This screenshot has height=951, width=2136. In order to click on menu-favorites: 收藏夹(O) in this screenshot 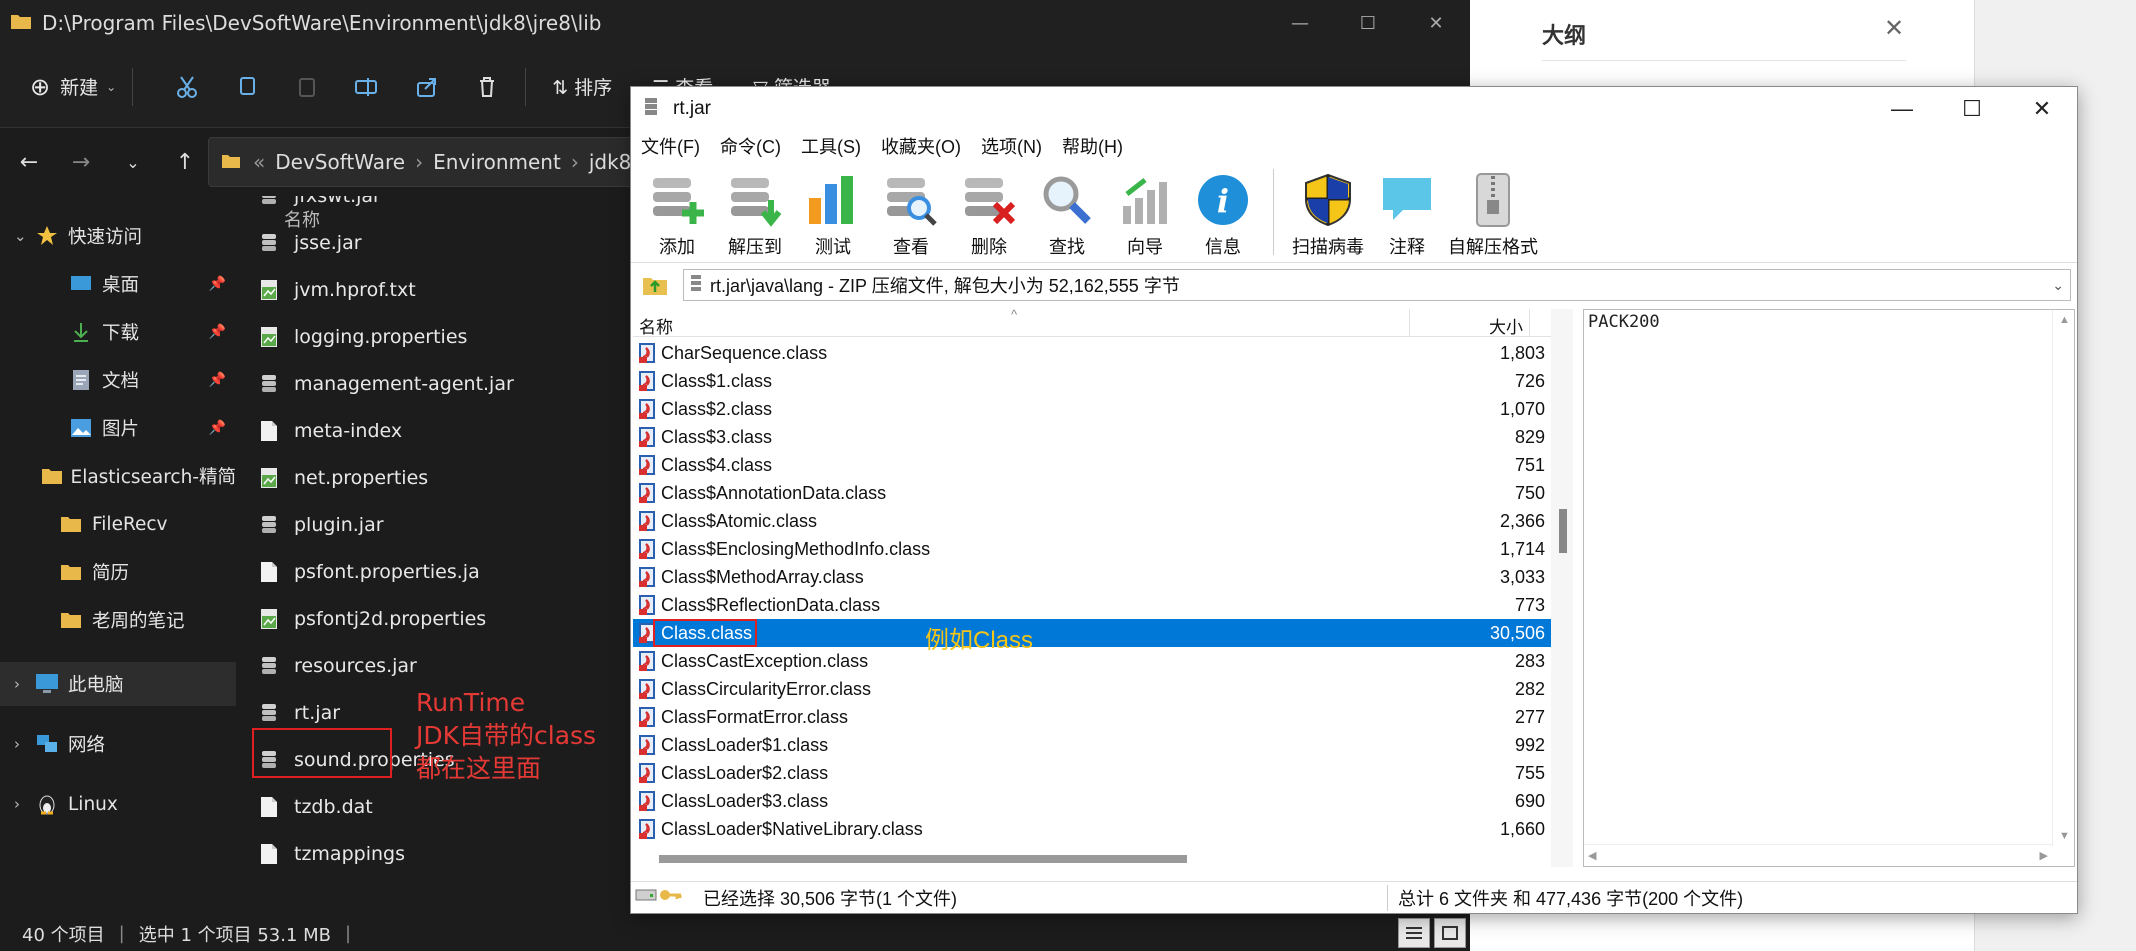, I will do `click(921, 146)`.